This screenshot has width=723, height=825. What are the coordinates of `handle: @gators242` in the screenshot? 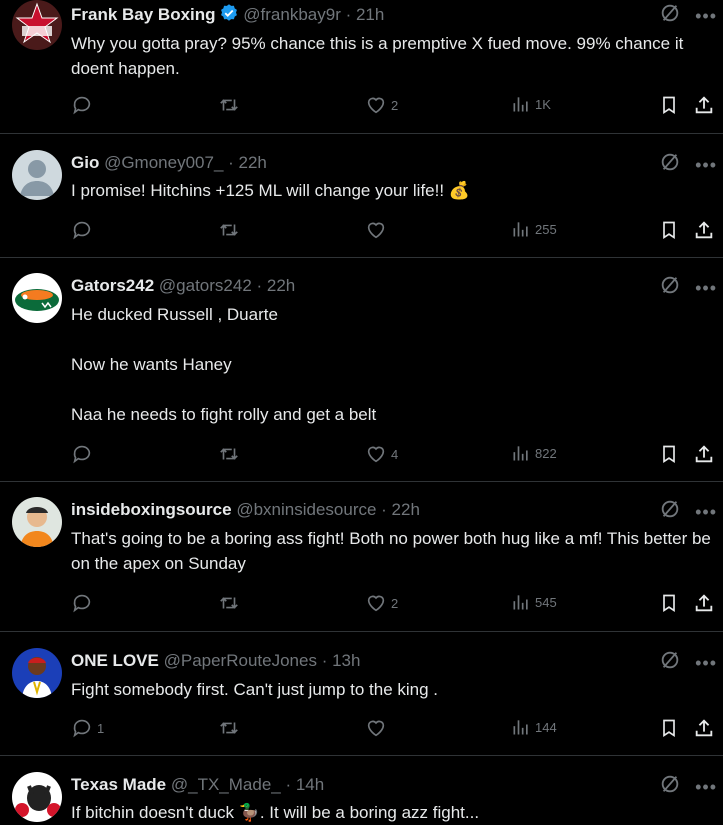 It's located at (205, 285).